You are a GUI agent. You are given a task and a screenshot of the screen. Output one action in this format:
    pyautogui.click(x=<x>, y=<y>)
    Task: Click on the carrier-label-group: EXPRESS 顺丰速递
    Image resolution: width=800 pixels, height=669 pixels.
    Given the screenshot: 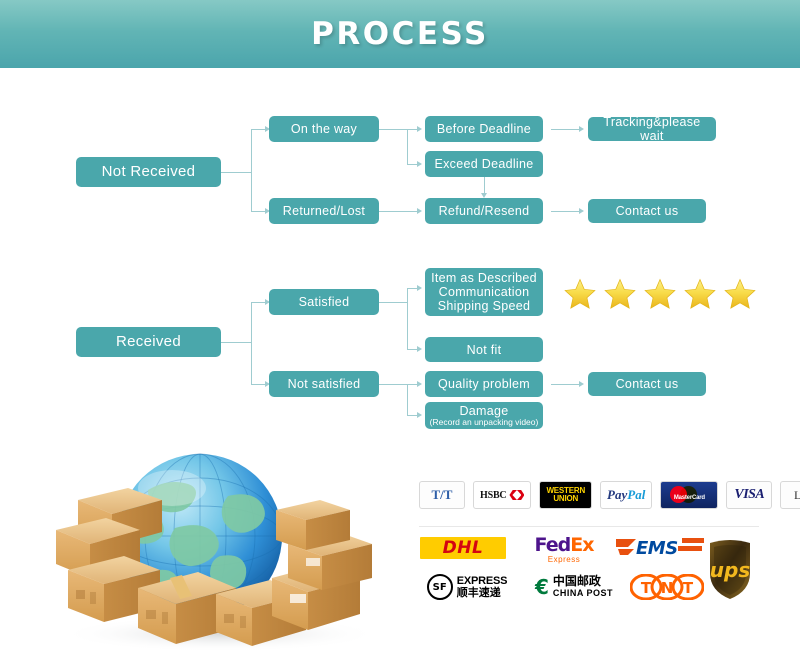 What is the action you would take?
    pyautogui.click(x=482, y=587)
    